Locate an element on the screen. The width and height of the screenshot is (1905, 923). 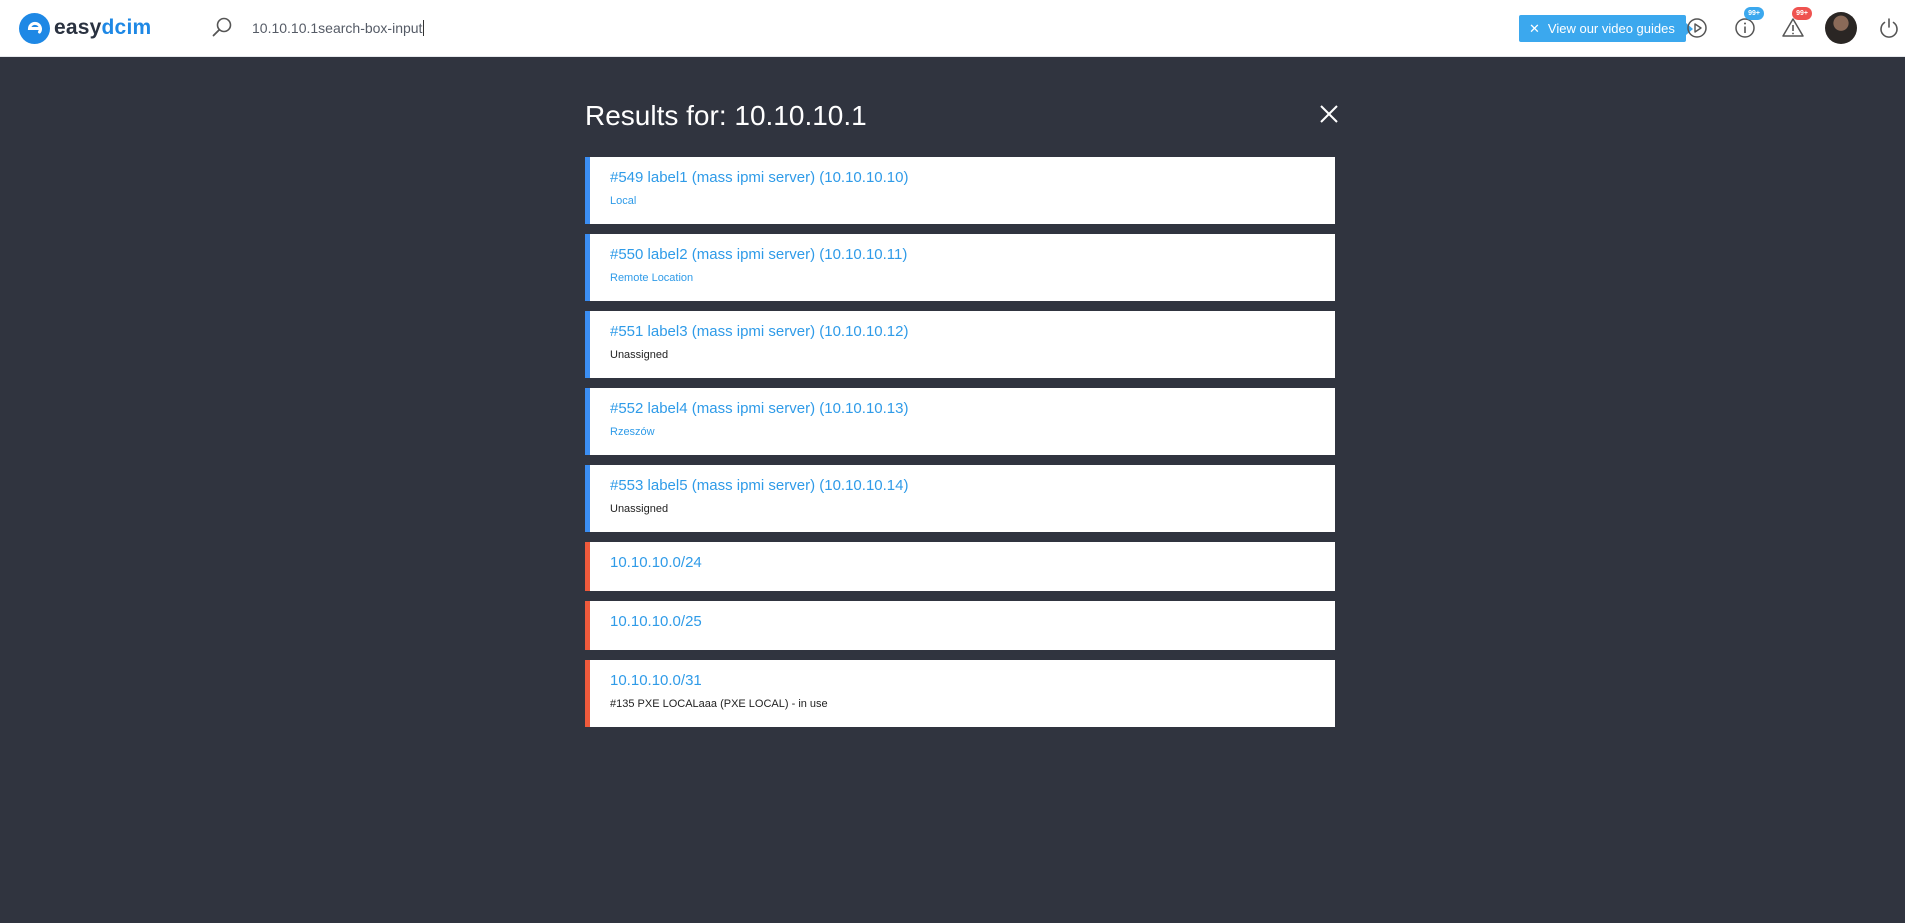
logo-text: easy dcim is located at coordinates (102, 28).